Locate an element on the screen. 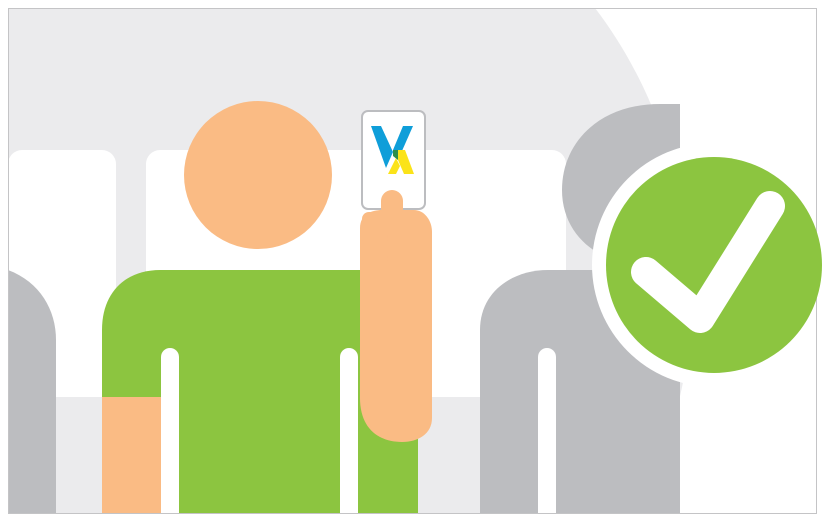 This screenshot has height=514, width=825. passenger-head is located at coordinates (258, 175).